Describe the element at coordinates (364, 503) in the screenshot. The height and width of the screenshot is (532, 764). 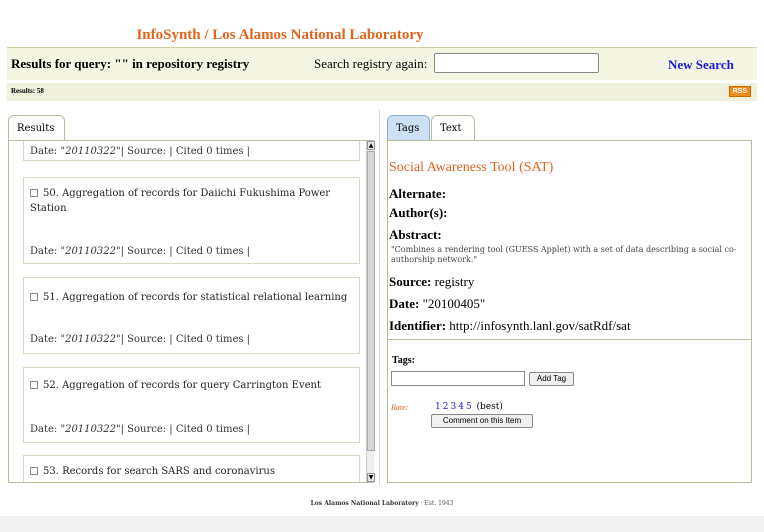
I see `footer-org: Los Alamos National Laboratory` at that location.